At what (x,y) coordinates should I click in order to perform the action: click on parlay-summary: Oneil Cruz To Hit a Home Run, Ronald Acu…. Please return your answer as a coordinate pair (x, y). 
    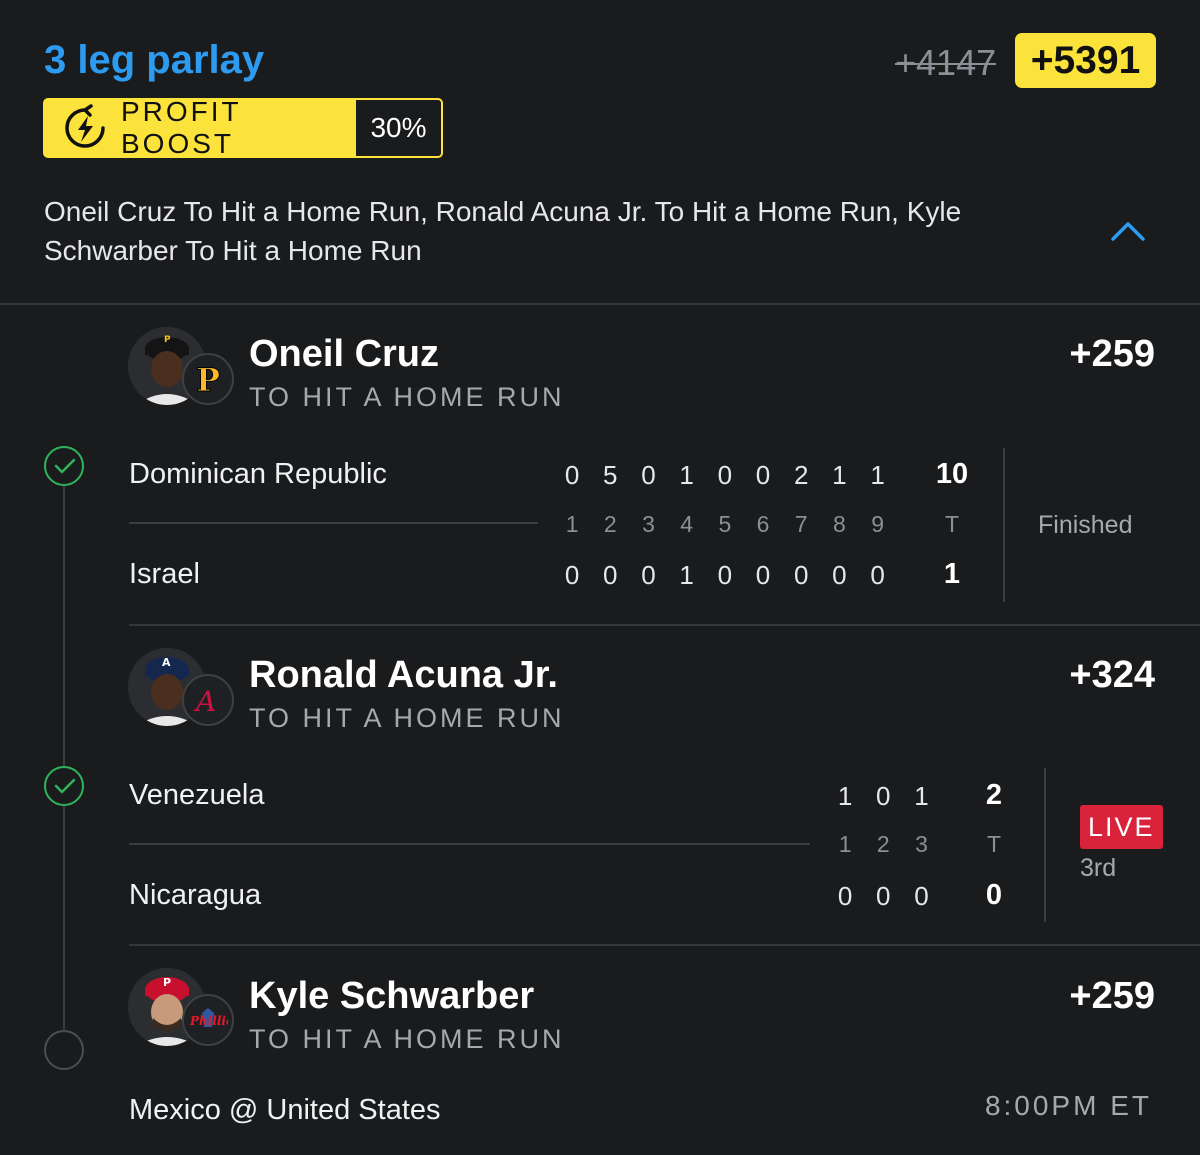
    Looking at the image, I should click on (503, 231).